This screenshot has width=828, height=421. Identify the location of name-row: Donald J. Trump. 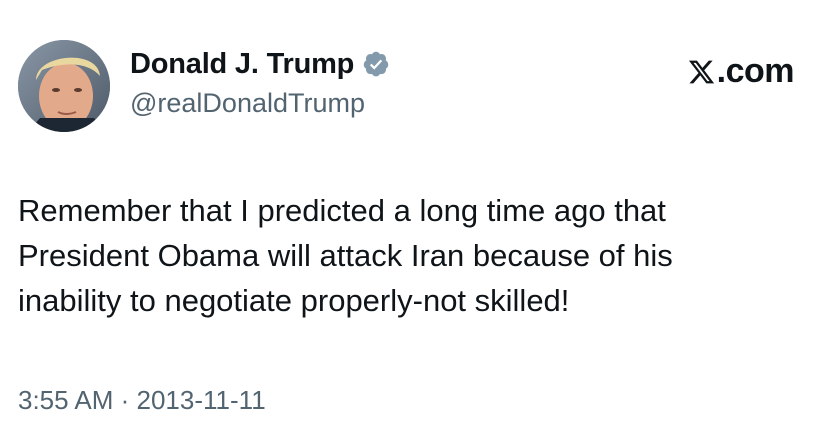
(260, 64).